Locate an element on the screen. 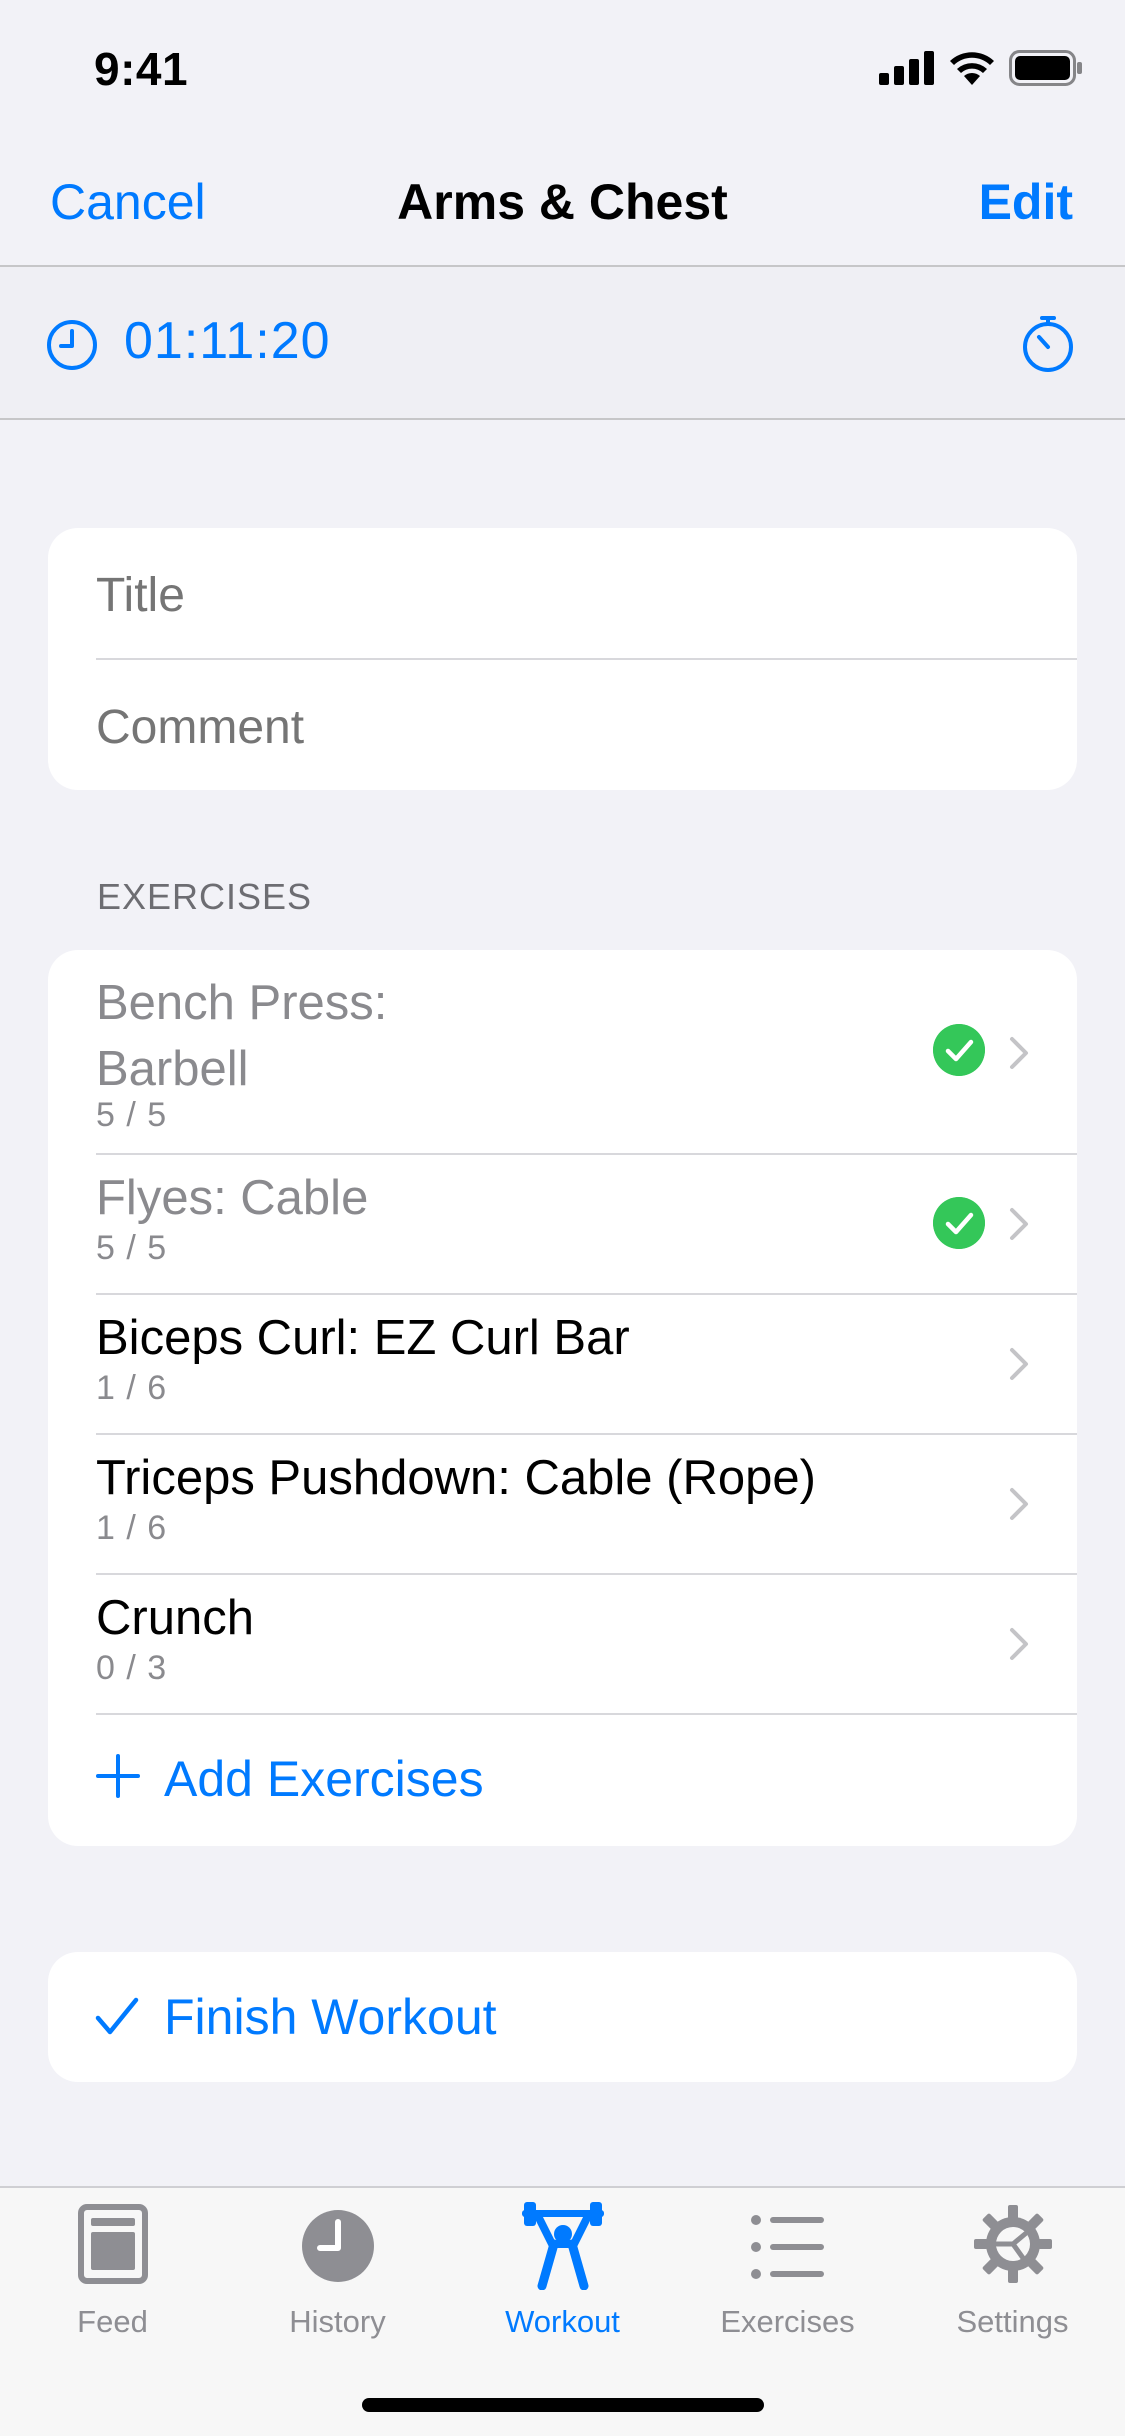 The width and height of the screenshot is (1125, 2436). workout-timer-bar: 01:11:20 is located at coordinates (562, 342).